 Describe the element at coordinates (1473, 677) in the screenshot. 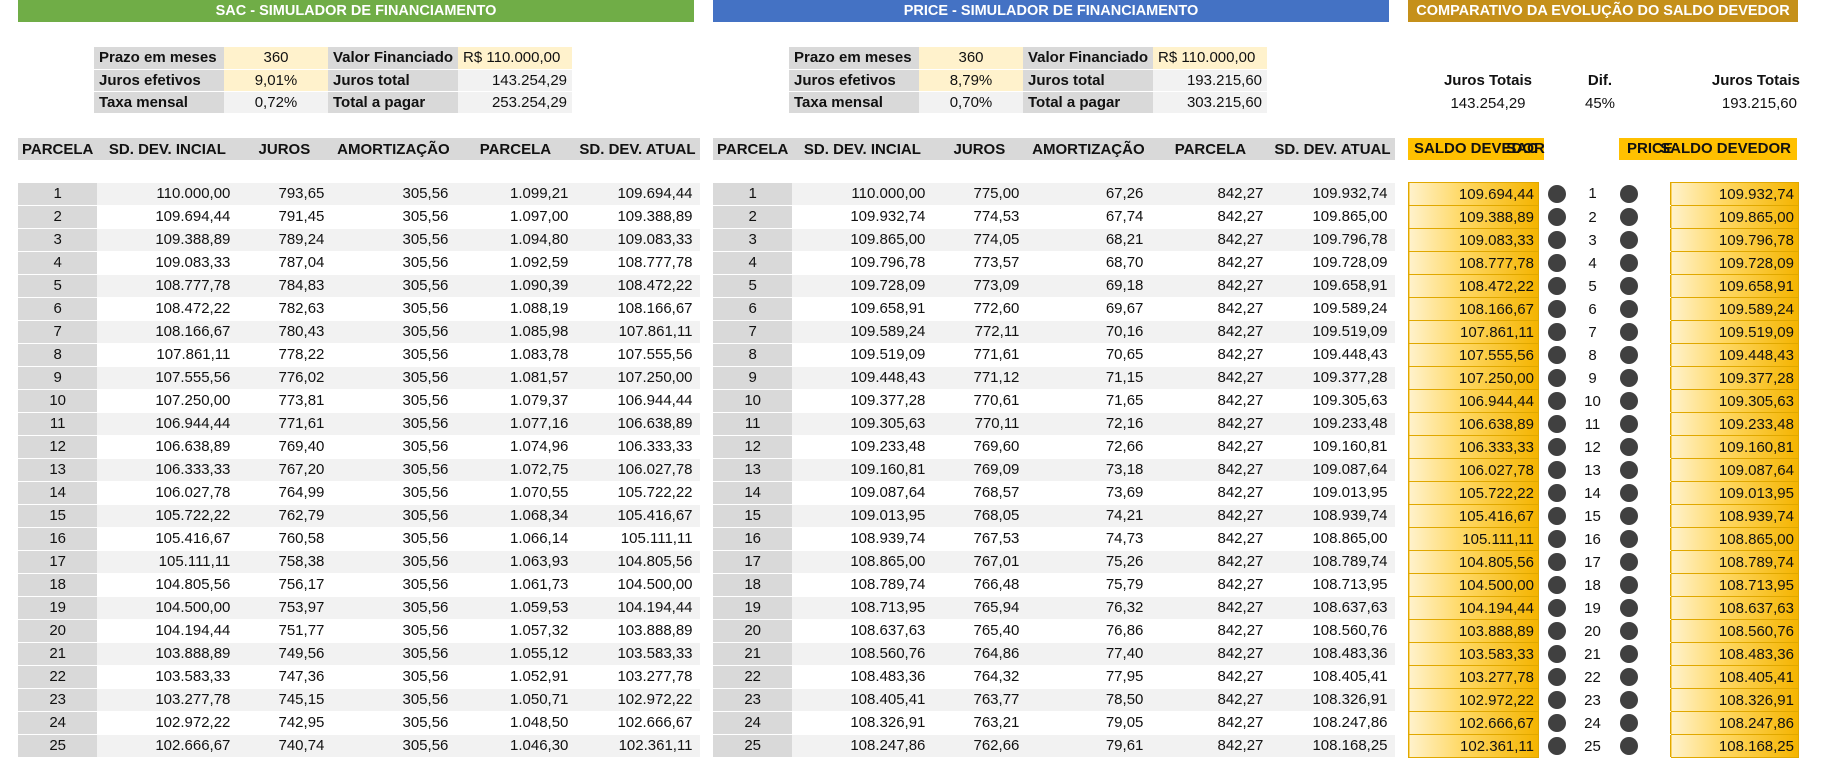

I see `saldo-sac-bar: 103.277,78` at that location.